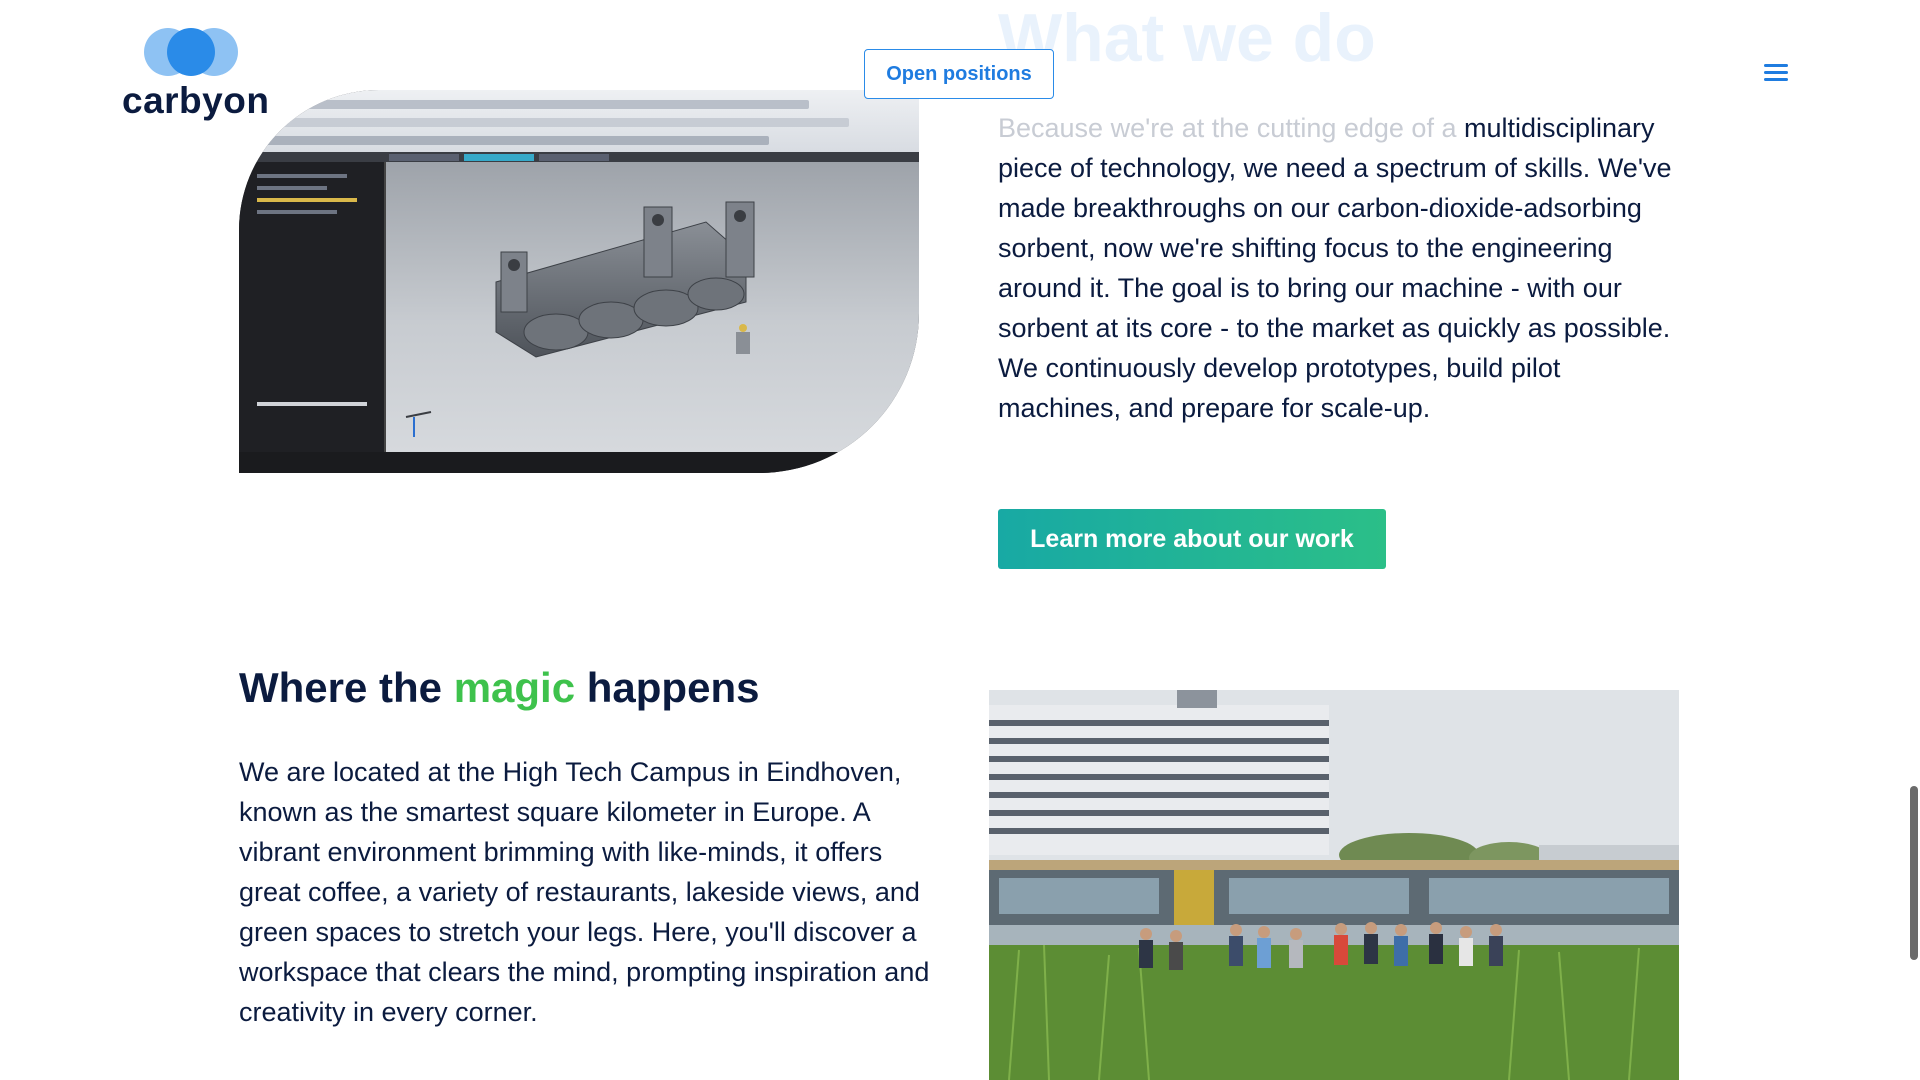  I want to click on what-we-do-title: What we do, so click(1187, 38).